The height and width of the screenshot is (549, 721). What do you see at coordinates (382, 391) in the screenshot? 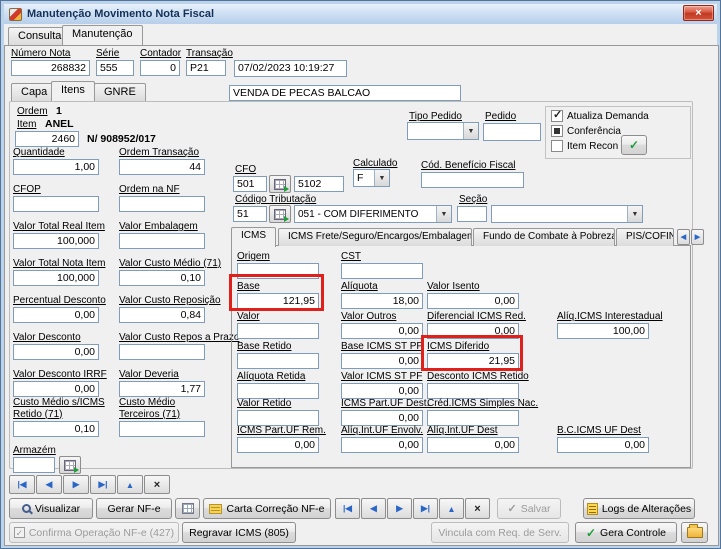
I see `valor-icms-st-pf-input` at bounding box center [382, 391].